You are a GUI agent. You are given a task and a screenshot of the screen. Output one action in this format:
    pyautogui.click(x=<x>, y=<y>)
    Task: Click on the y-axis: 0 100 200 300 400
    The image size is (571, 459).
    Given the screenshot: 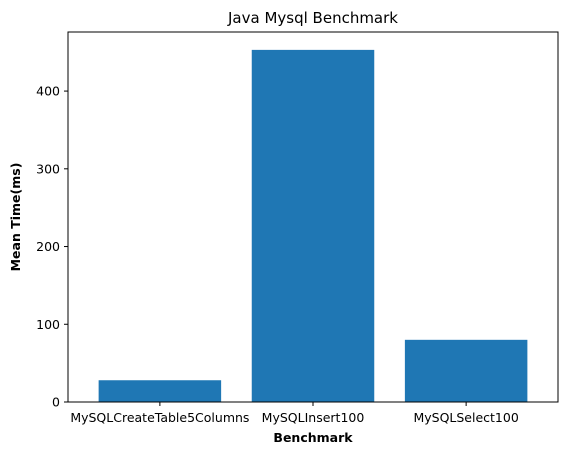 What is the action you would take?
    pyautogui.click(x=52, y=247)
    